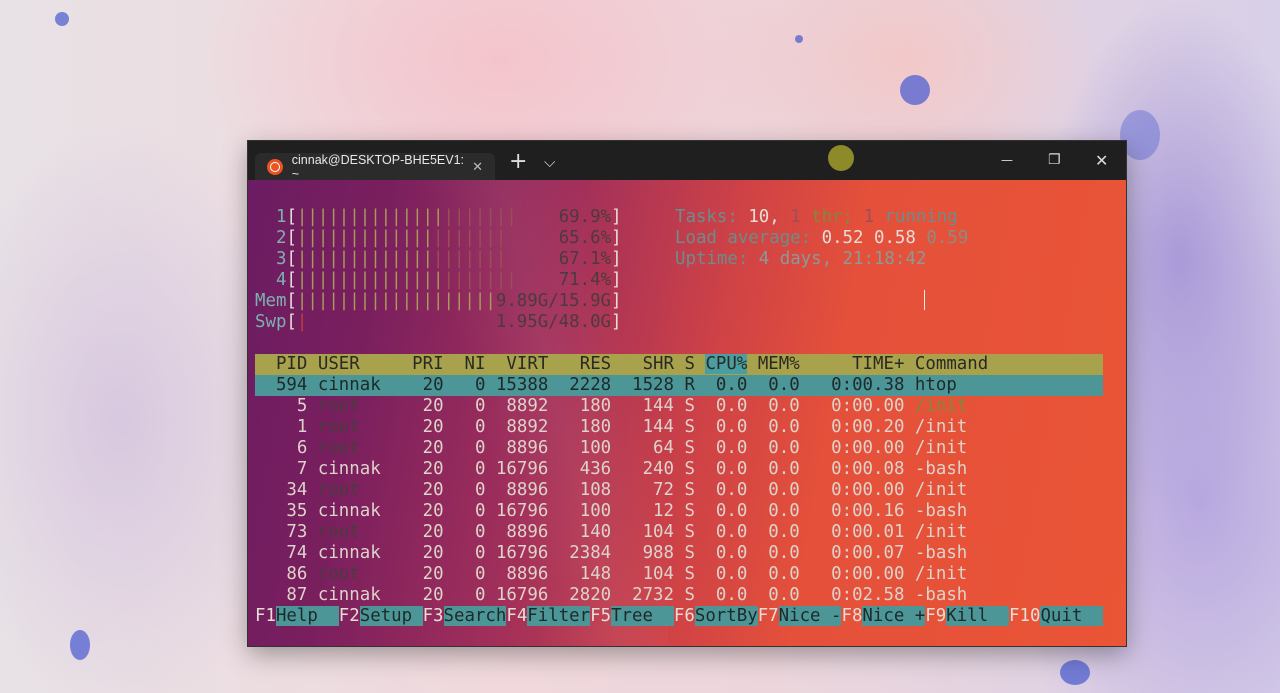 Image resolution: width=1280 pixels, height=693 pixels. What do you see at coordinates (375, 167) in the screenshot?
I see `tab-ubuntu: cinnak@DESKTOP-BHE5EV1: ~ ✕` at bounding box center [375, 167].